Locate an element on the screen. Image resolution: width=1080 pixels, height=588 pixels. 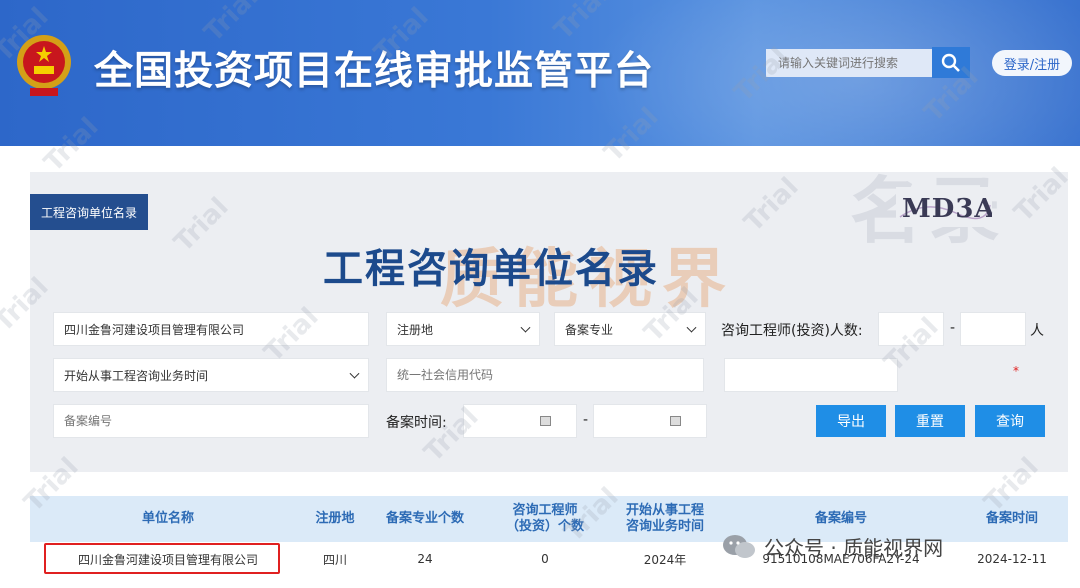
column-header-start-time: 开始从事工程 咨询业务时间 is located at coordinates (665, 519).